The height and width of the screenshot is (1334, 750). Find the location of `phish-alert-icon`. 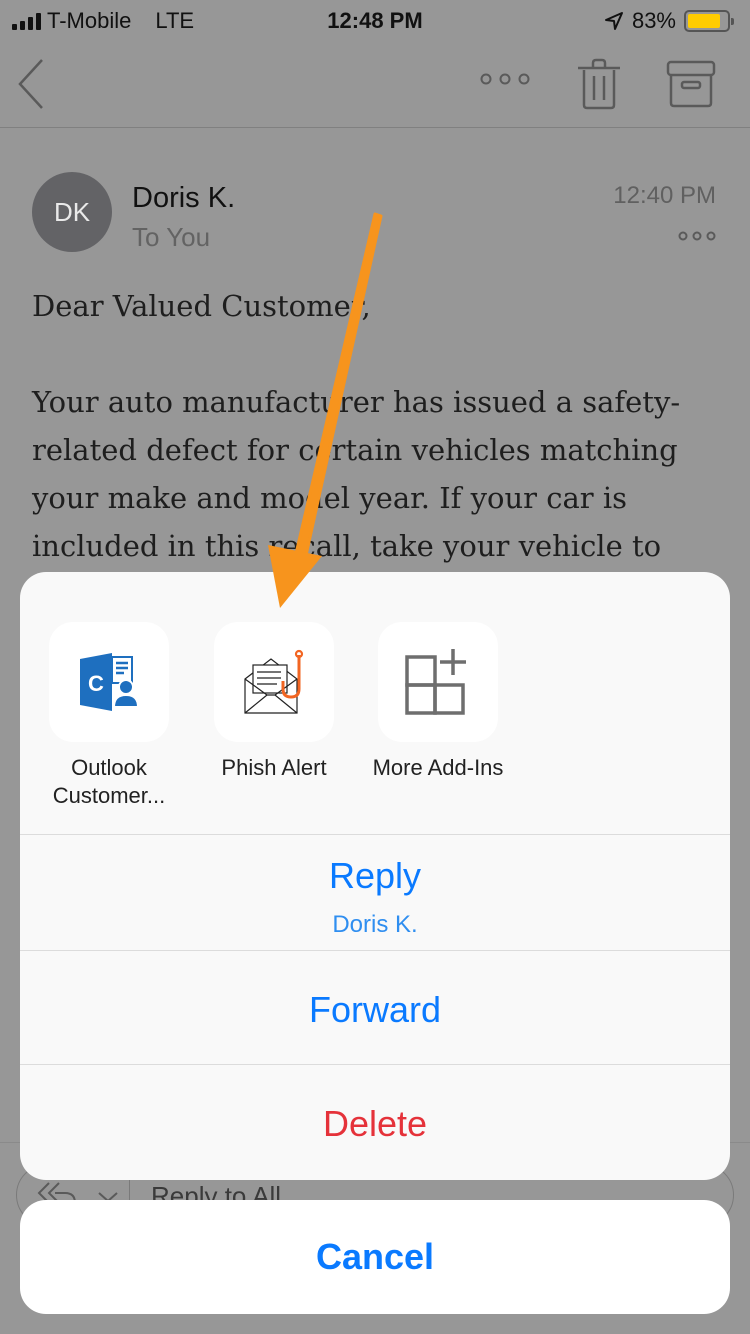

phish-alert-icon is located at coordinates (274, 681).